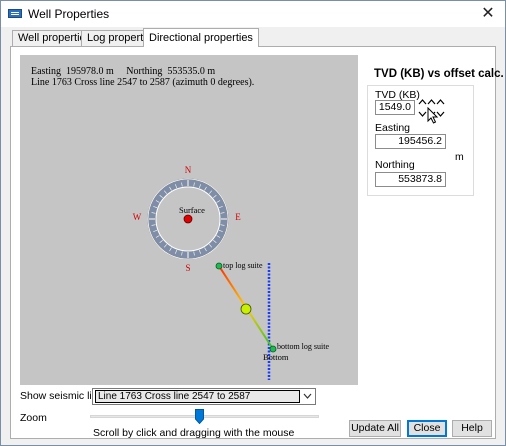 This screenshot has height=446, width=506. I want to click on show-seismic-label: Show seismic line, so click(62, 396).